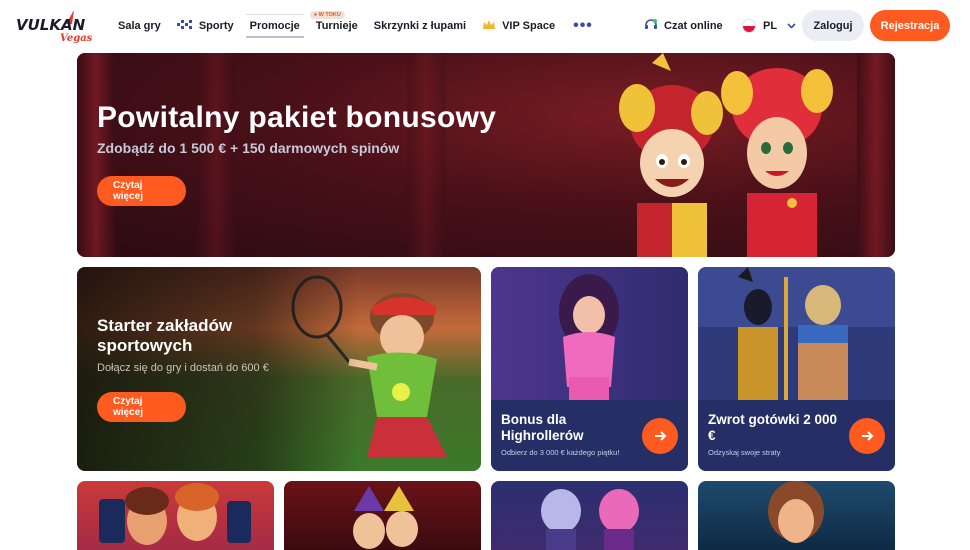  What do you see at coordinates (165, 335) in the screenshot?
I see `card-title: Starter zakładów sportowych` at bounding box center [165, 335].